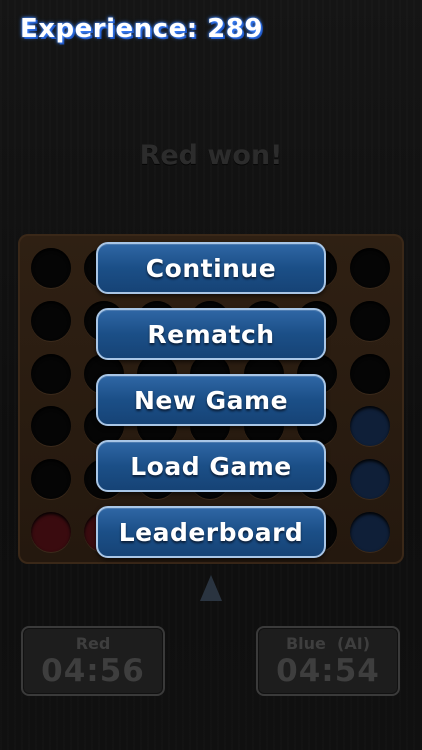 The image size is (422, 750). What do you see at coordinates (328, 643) in the screenshot?
I see `blue-player-name: Blue (AI)` at bounding box center [328, 643].